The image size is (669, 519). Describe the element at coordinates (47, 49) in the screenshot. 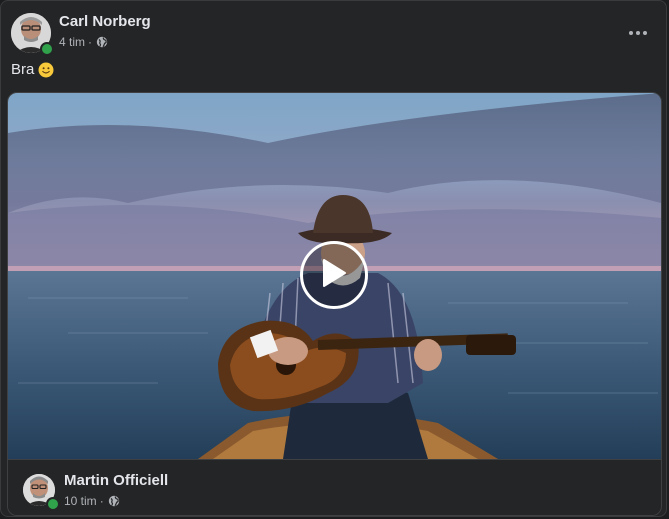

I see `online-status-dot` at that location.